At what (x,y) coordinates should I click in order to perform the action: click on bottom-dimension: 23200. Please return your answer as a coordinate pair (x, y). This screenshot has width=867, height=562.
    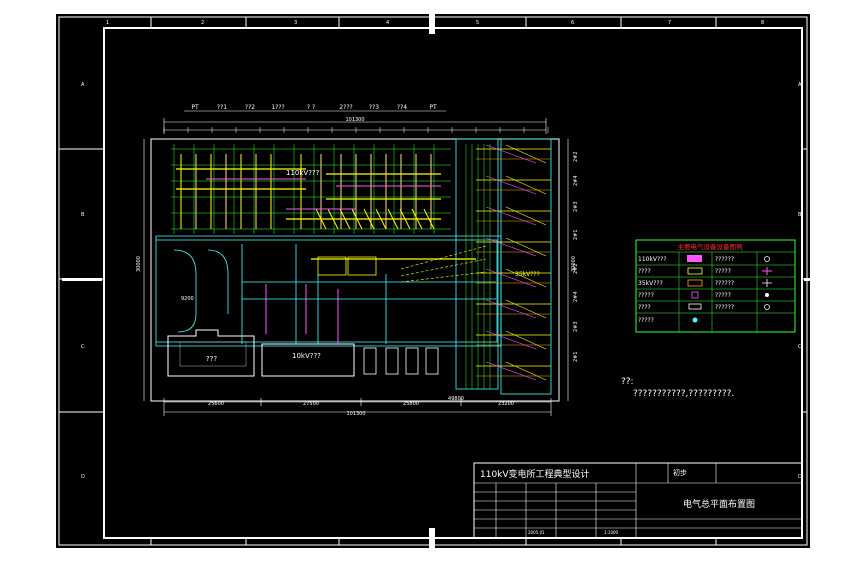
    Looking at the image, I should click on (506, 404).